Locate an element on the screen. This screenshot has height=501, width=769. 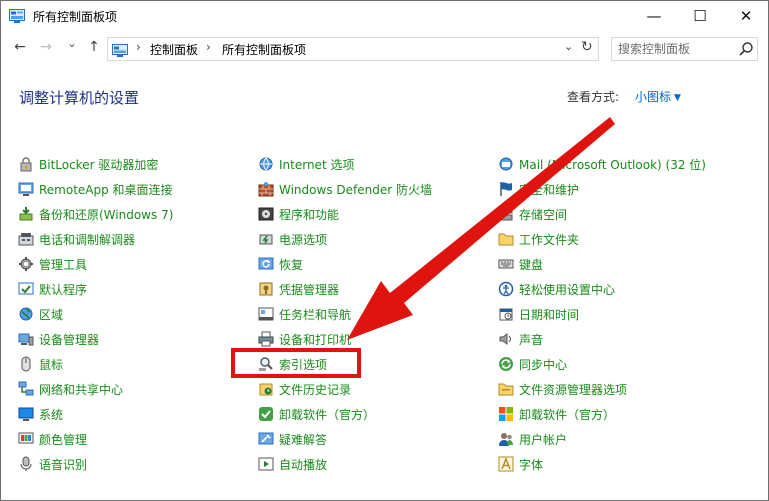
item-phone-modem: 电话和调制解调器 is located at coordinates (76, 239).